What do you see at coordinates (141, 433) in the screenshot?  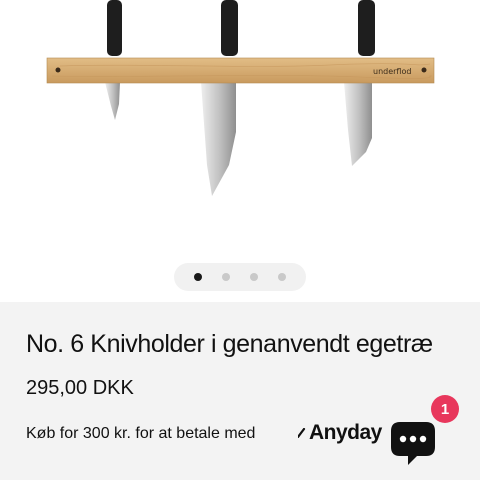 I see `installment-text: Køb for 300 kr. for at betale med` at bounding box center [141, 433].